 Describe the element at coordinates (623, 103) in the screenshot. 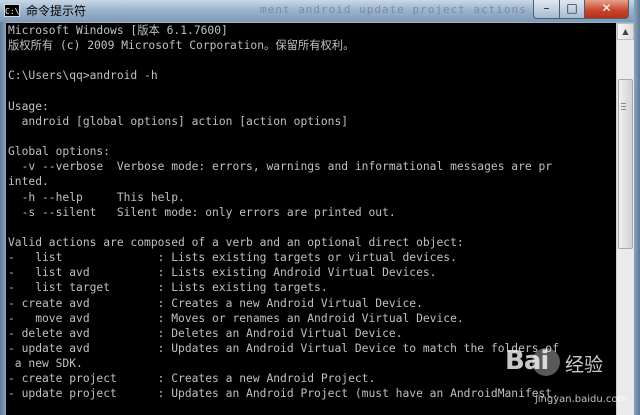

I see `scrollbar-grip-icon` at that location.